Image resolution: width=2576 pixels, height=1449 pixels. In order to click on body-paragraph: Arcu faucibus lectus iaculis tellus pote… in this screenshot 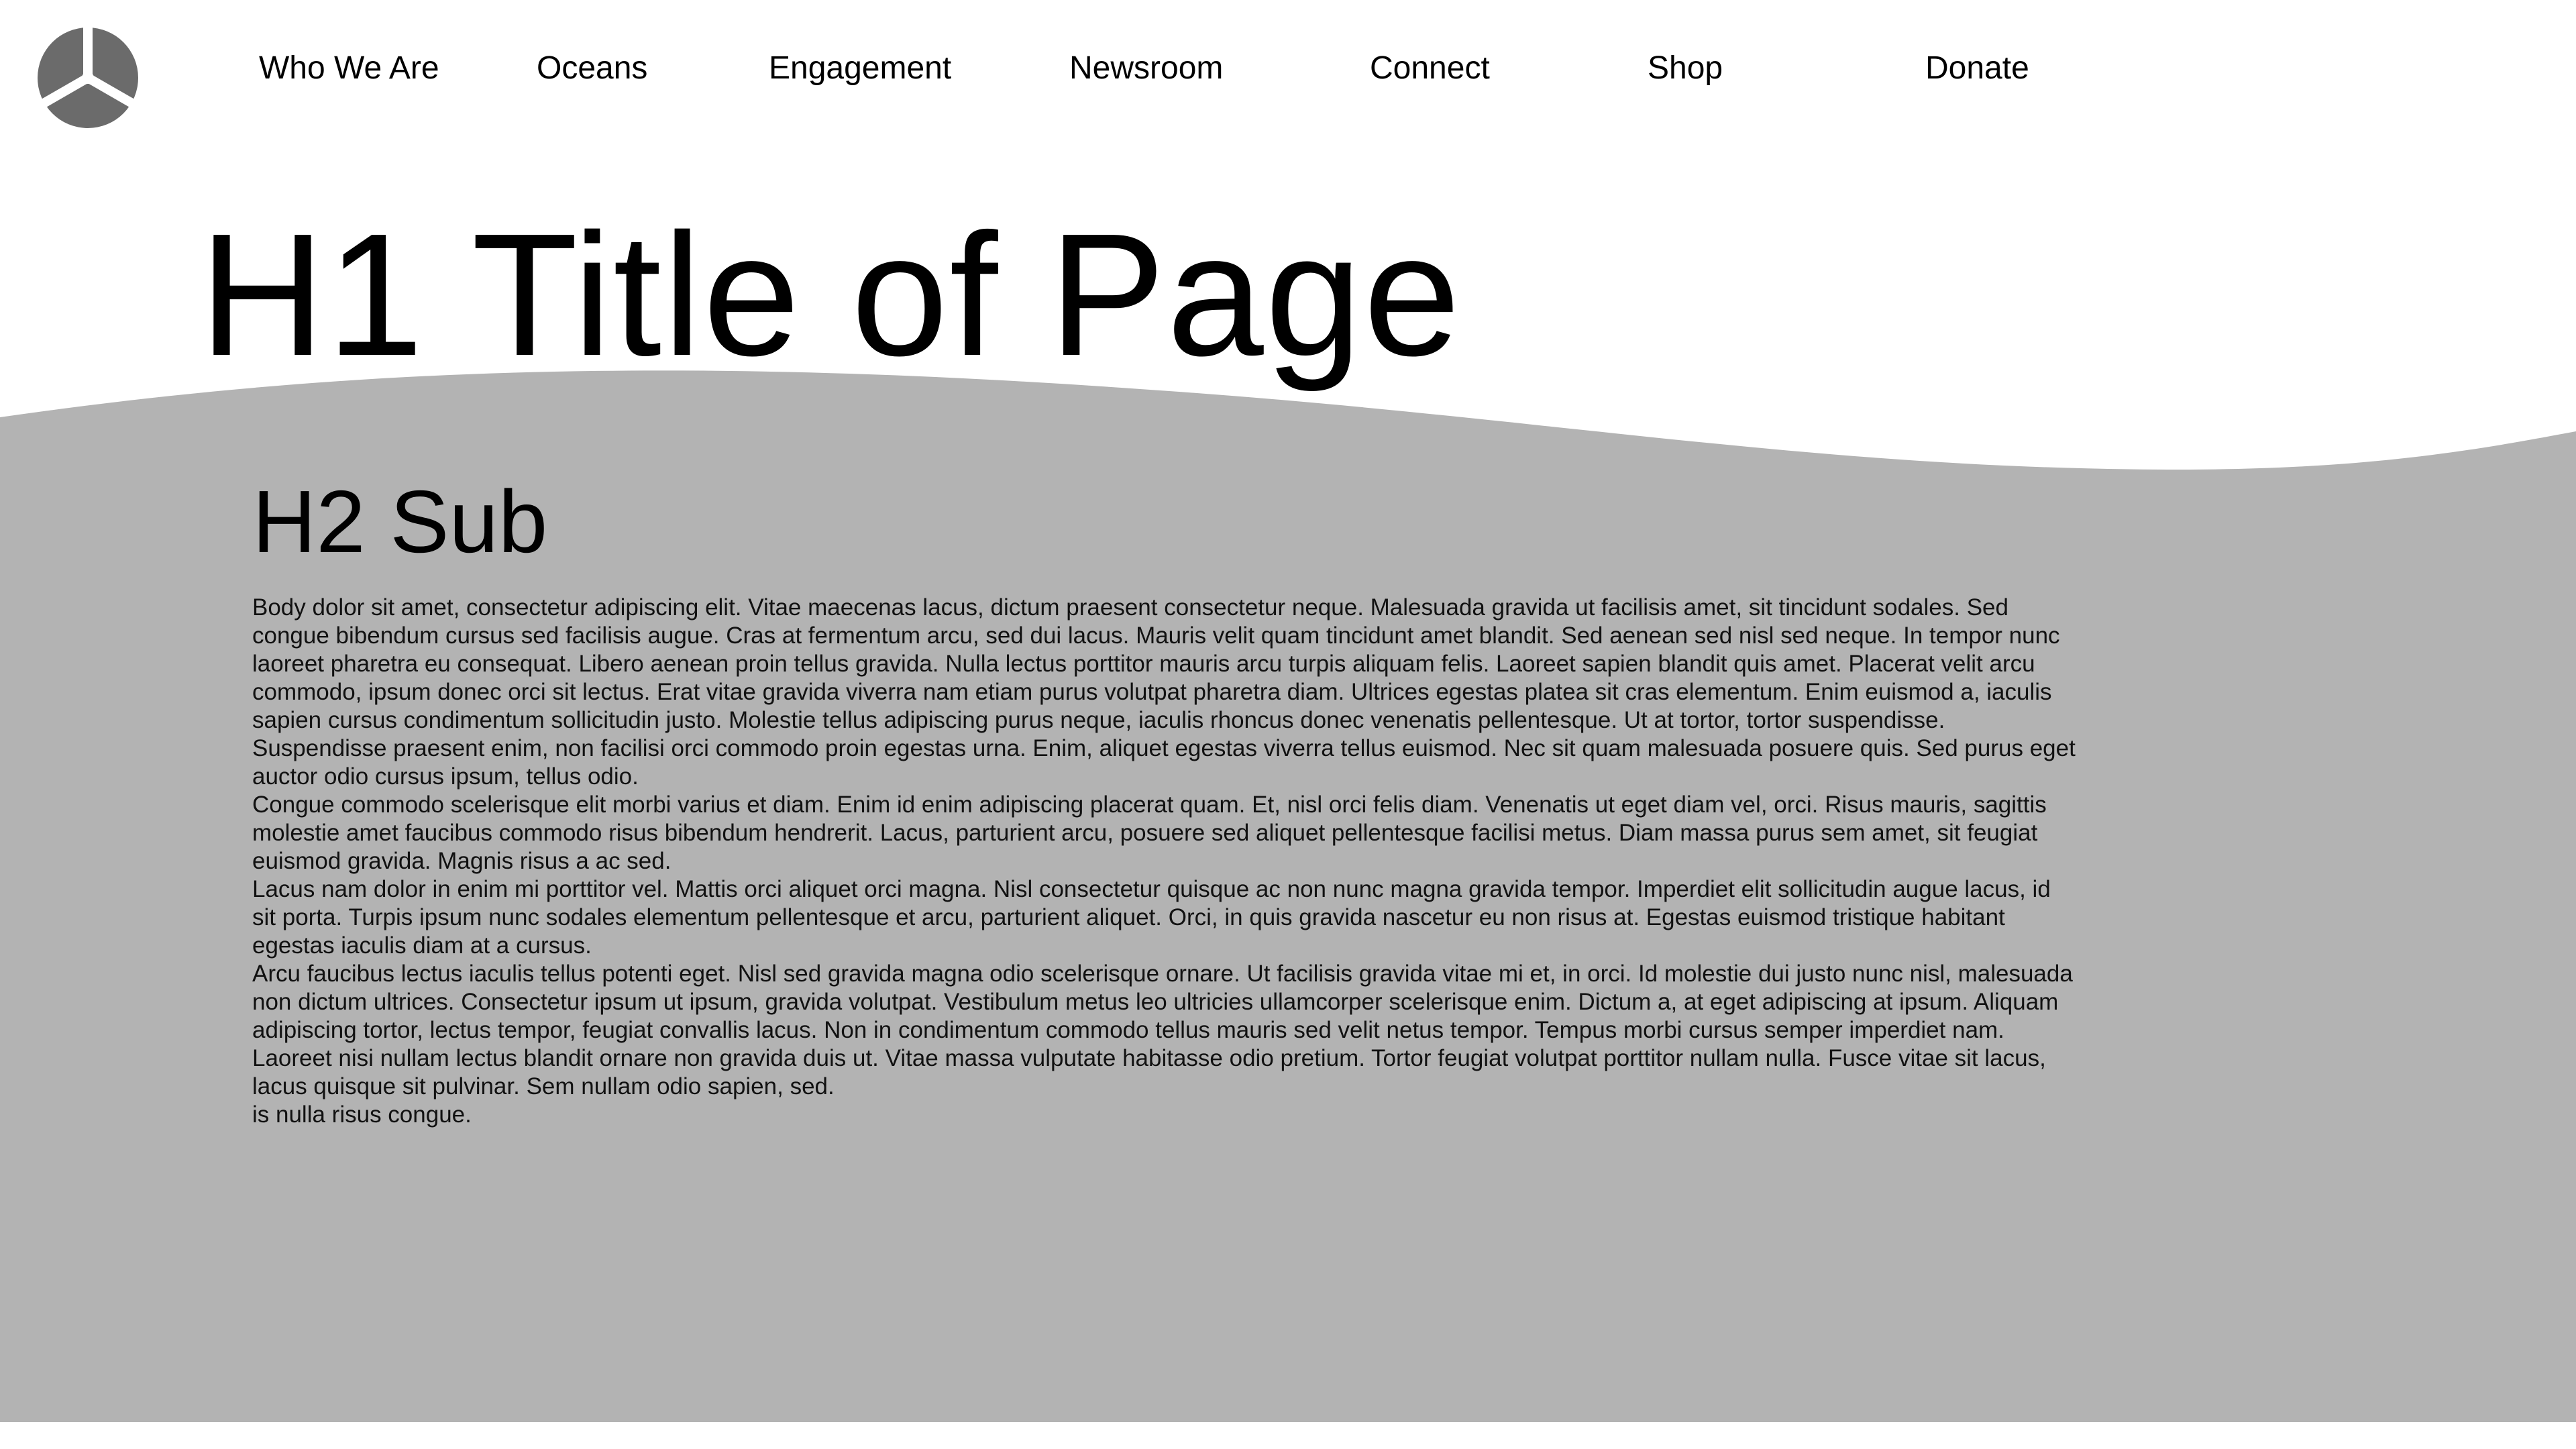, I will do `click(1162, 1030)`.